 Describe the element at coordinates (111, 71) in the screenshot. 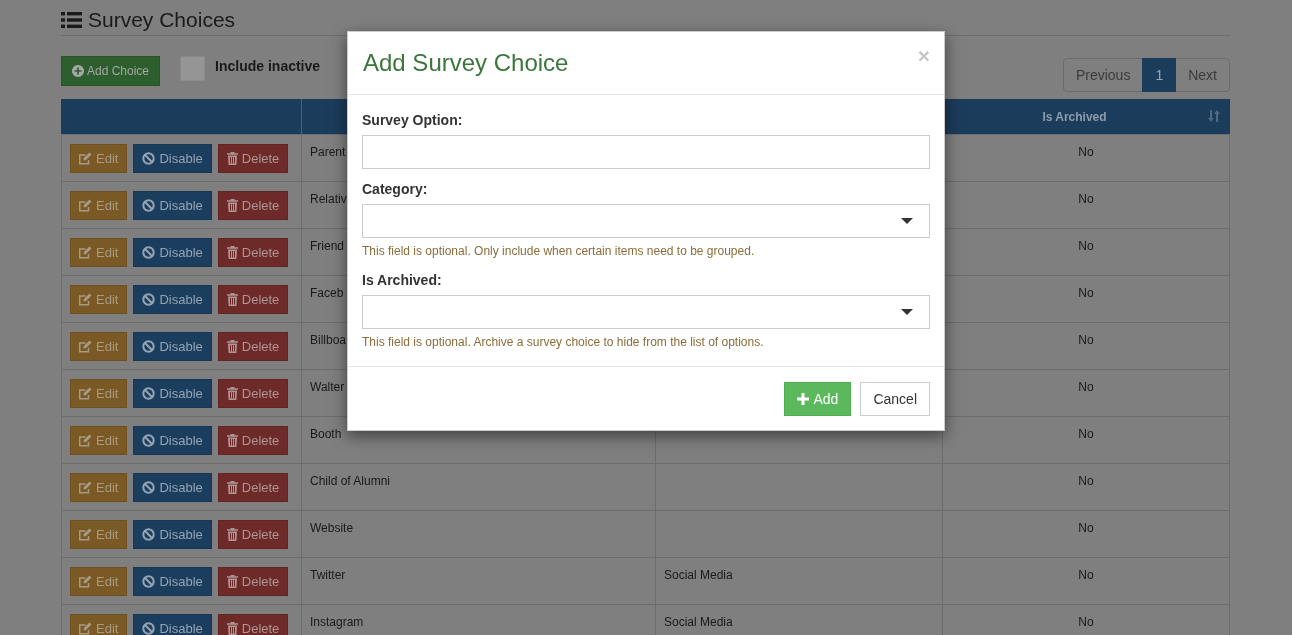

I see `add-choice-button: Add Choice` at that location.